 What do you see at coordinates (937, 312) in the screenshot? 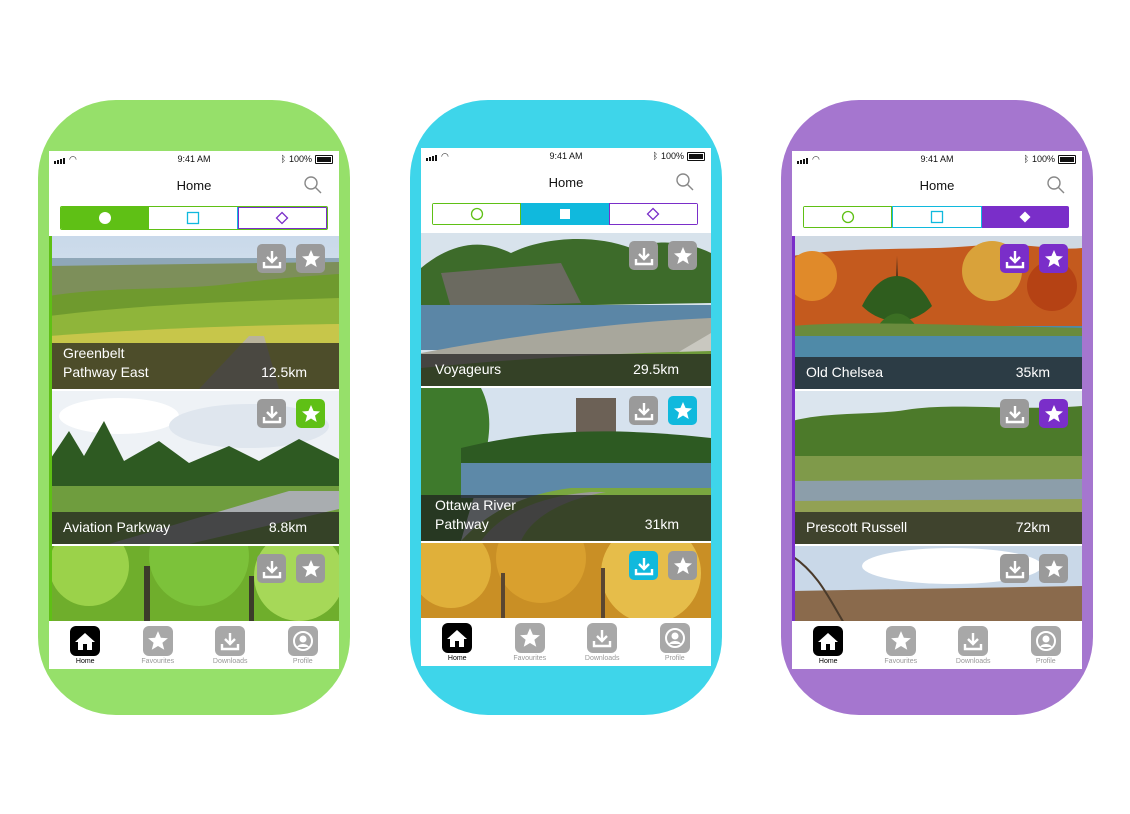
I see `trail-card: Old Chelsea 35km` at bounding box center [937, 312].